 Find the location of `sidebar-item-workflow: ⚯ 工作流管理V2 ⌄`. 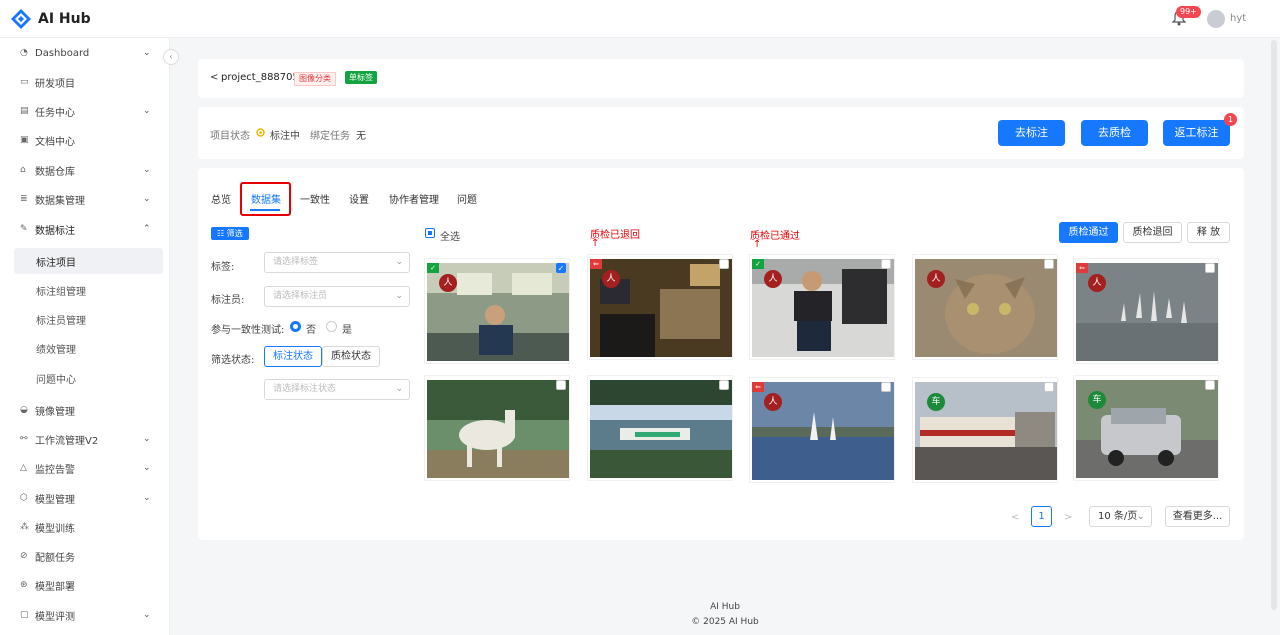

sidebar-item-workflow: ⚯ 工作流管理V2 ⌄ is located at coordinates (85, 439).